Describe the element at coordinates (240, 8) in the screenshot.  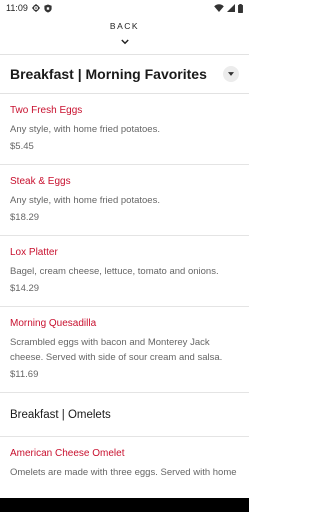
I see `battery-icon` at that location.